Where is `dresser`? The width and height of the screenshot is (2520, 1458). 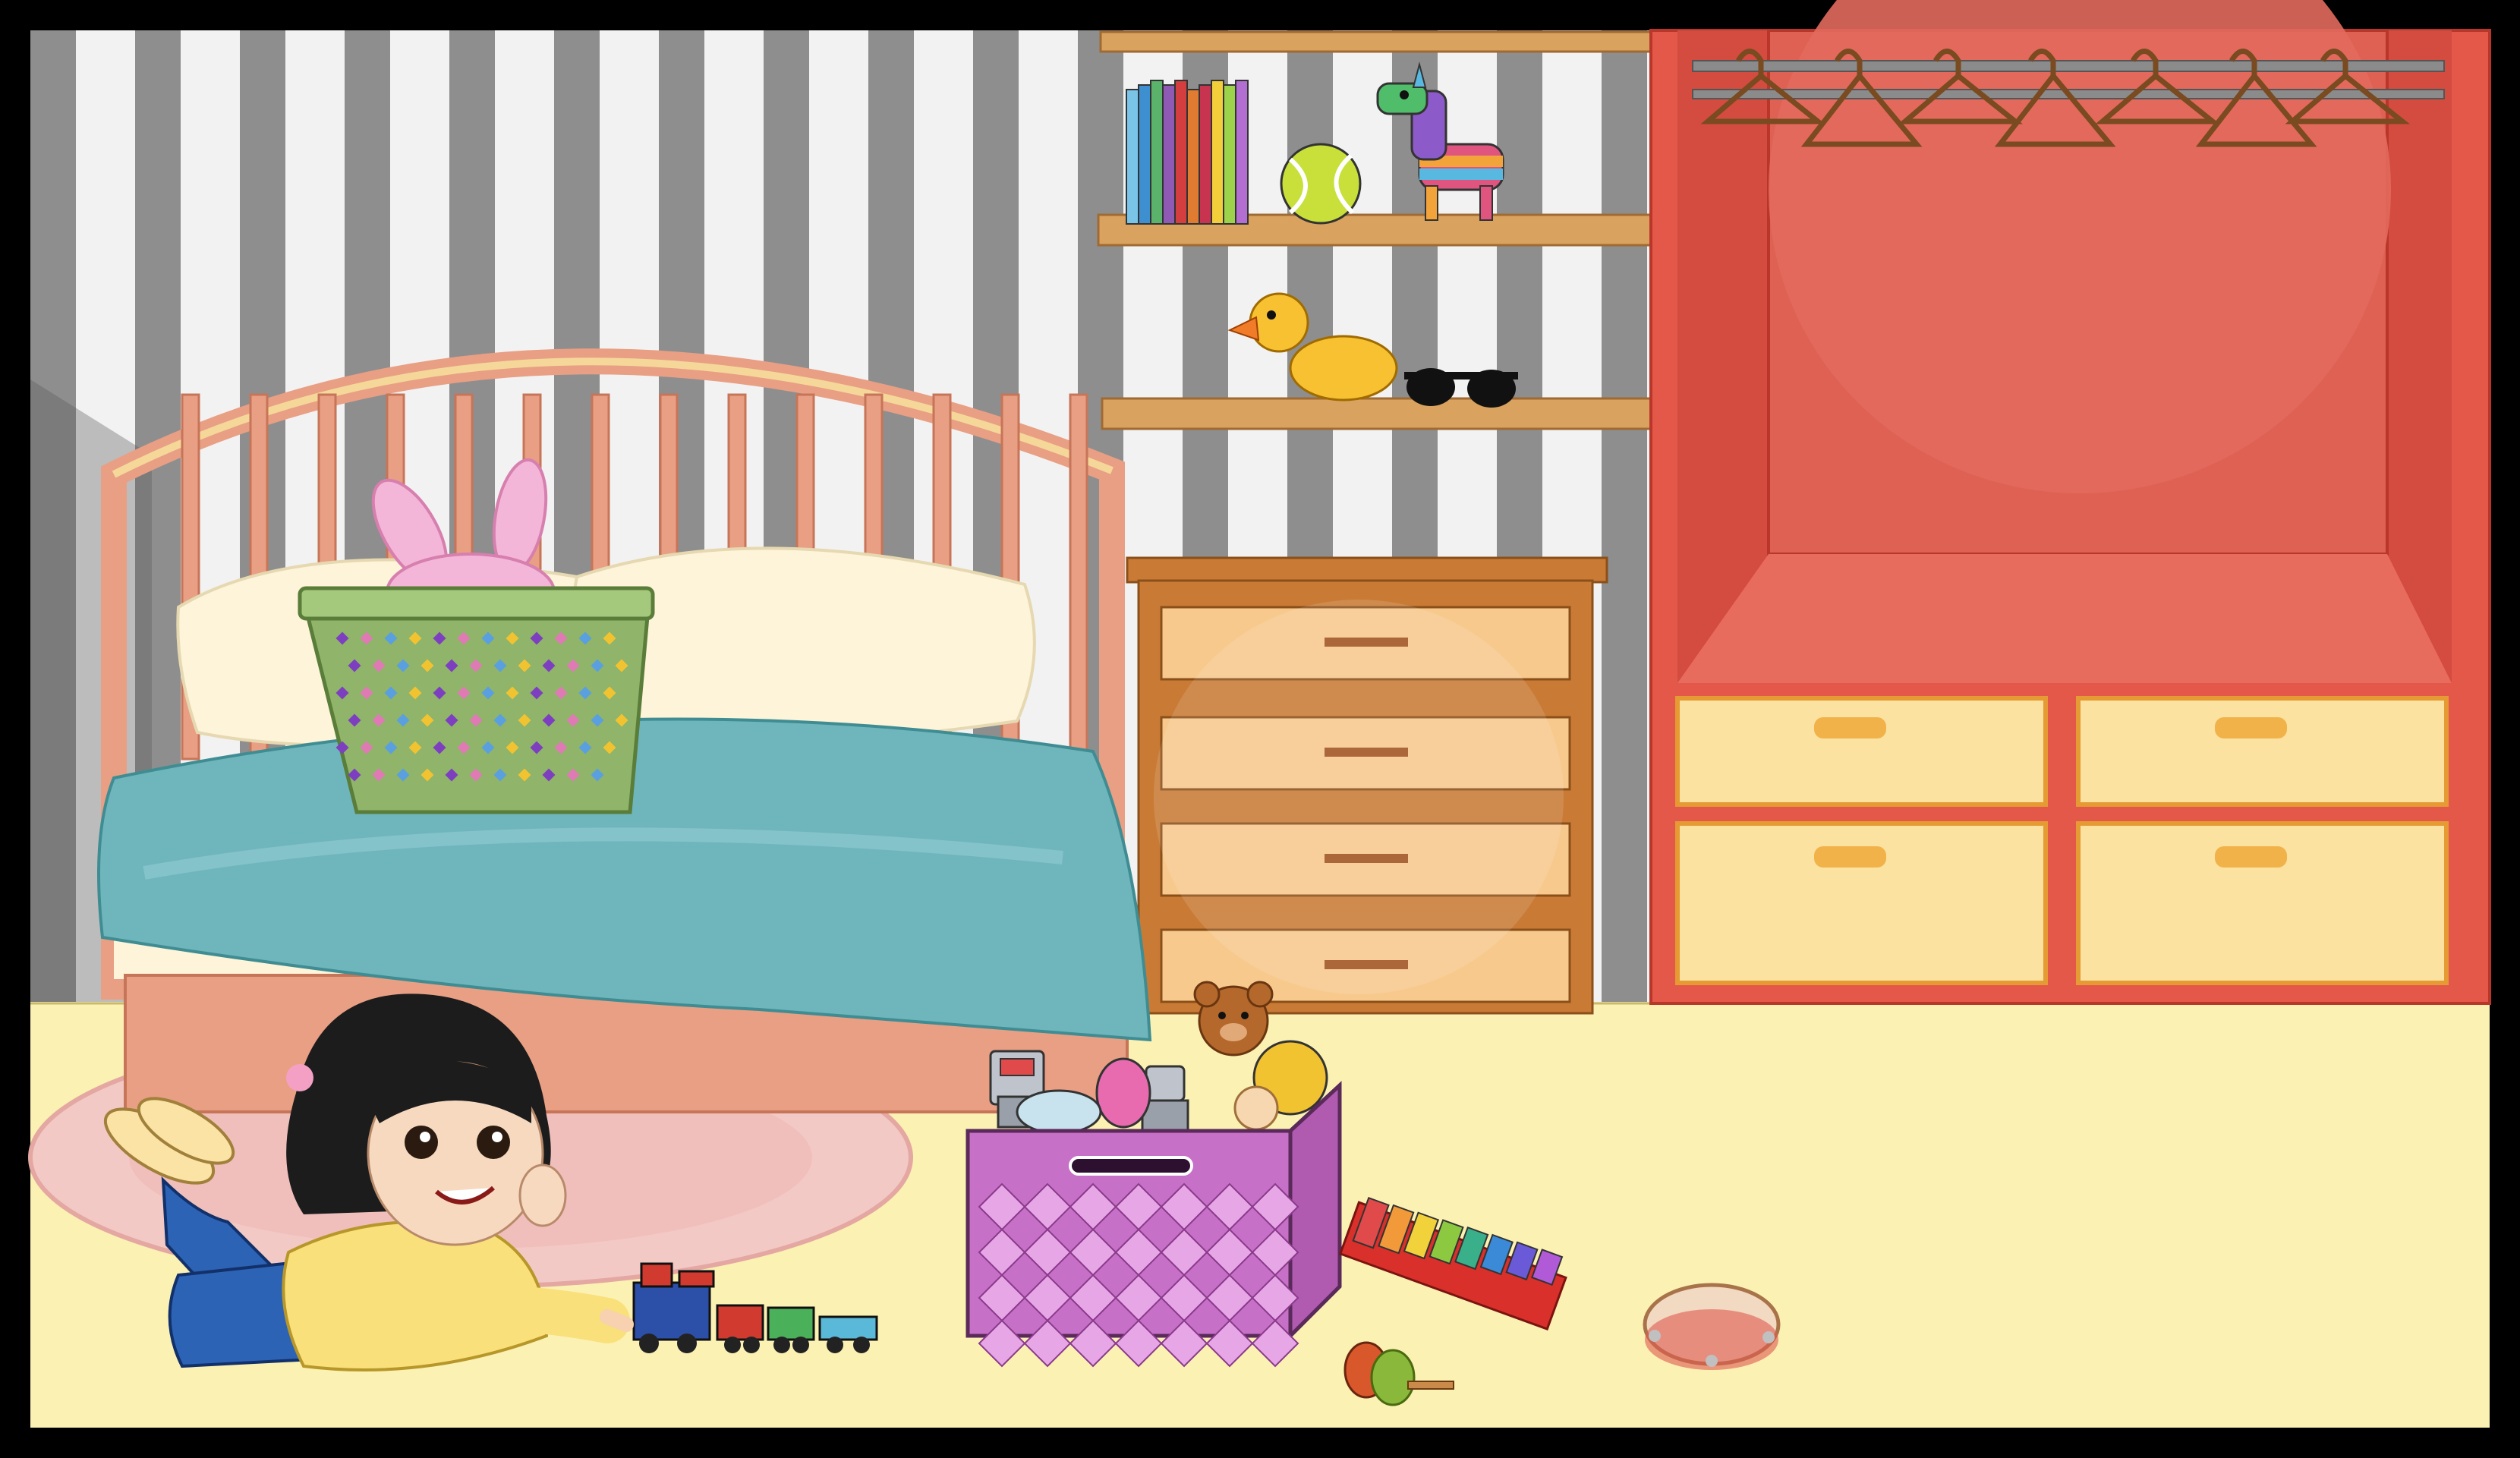
dresser is located at coordinates (1367, 785).